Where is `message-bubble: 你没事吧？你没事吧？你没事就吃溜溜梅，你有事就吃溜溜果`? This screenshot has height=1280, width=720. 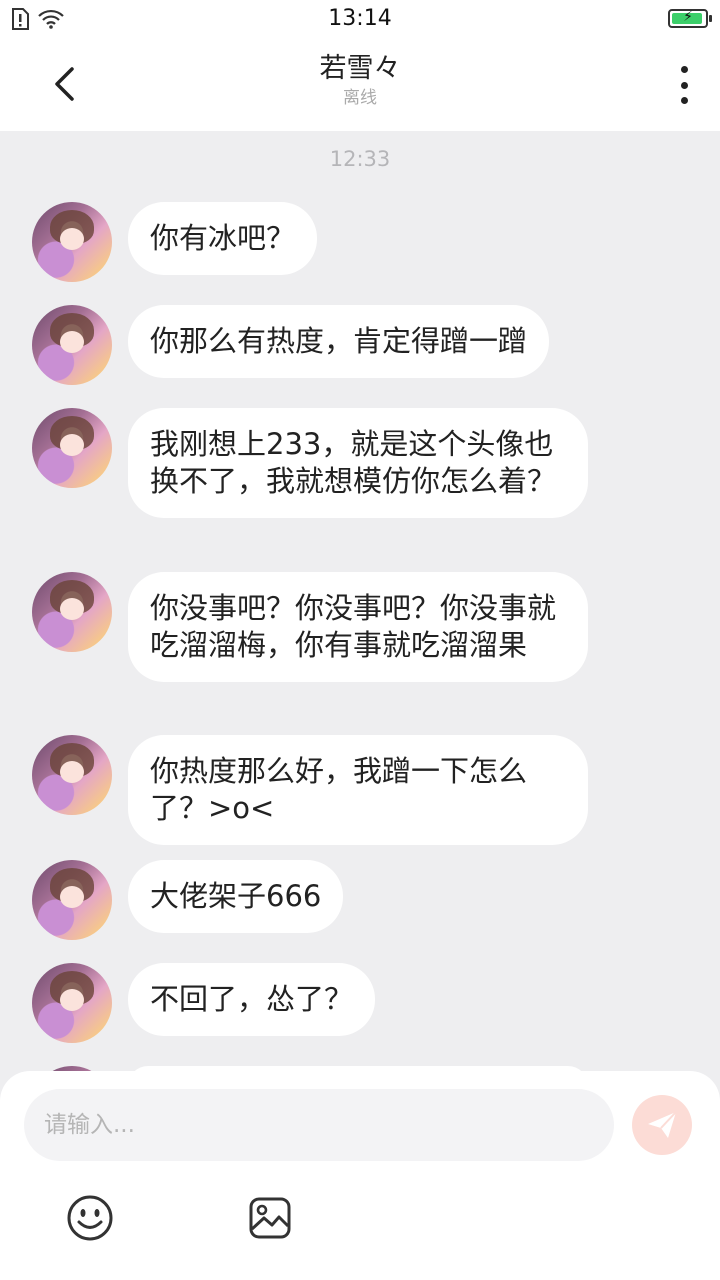 message-bubble: 你没事吧？你没事吧？你没事就吃溜溜梅，你有事就吃溜溜果 is located at coordinates (358, 627).